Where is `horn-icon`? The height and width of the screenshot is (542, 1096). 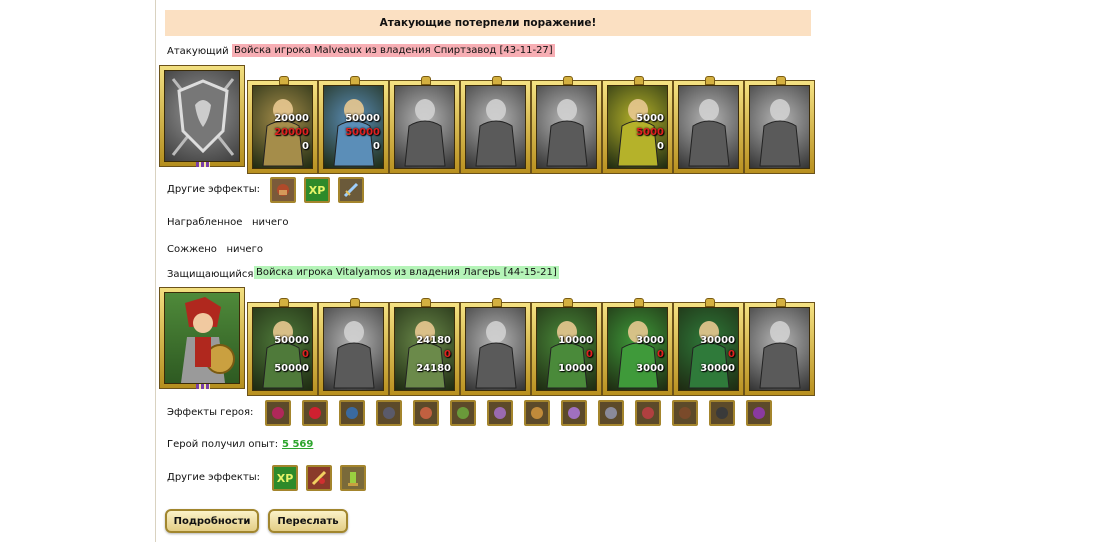
horn-icon is located at coordinates (426, 413).